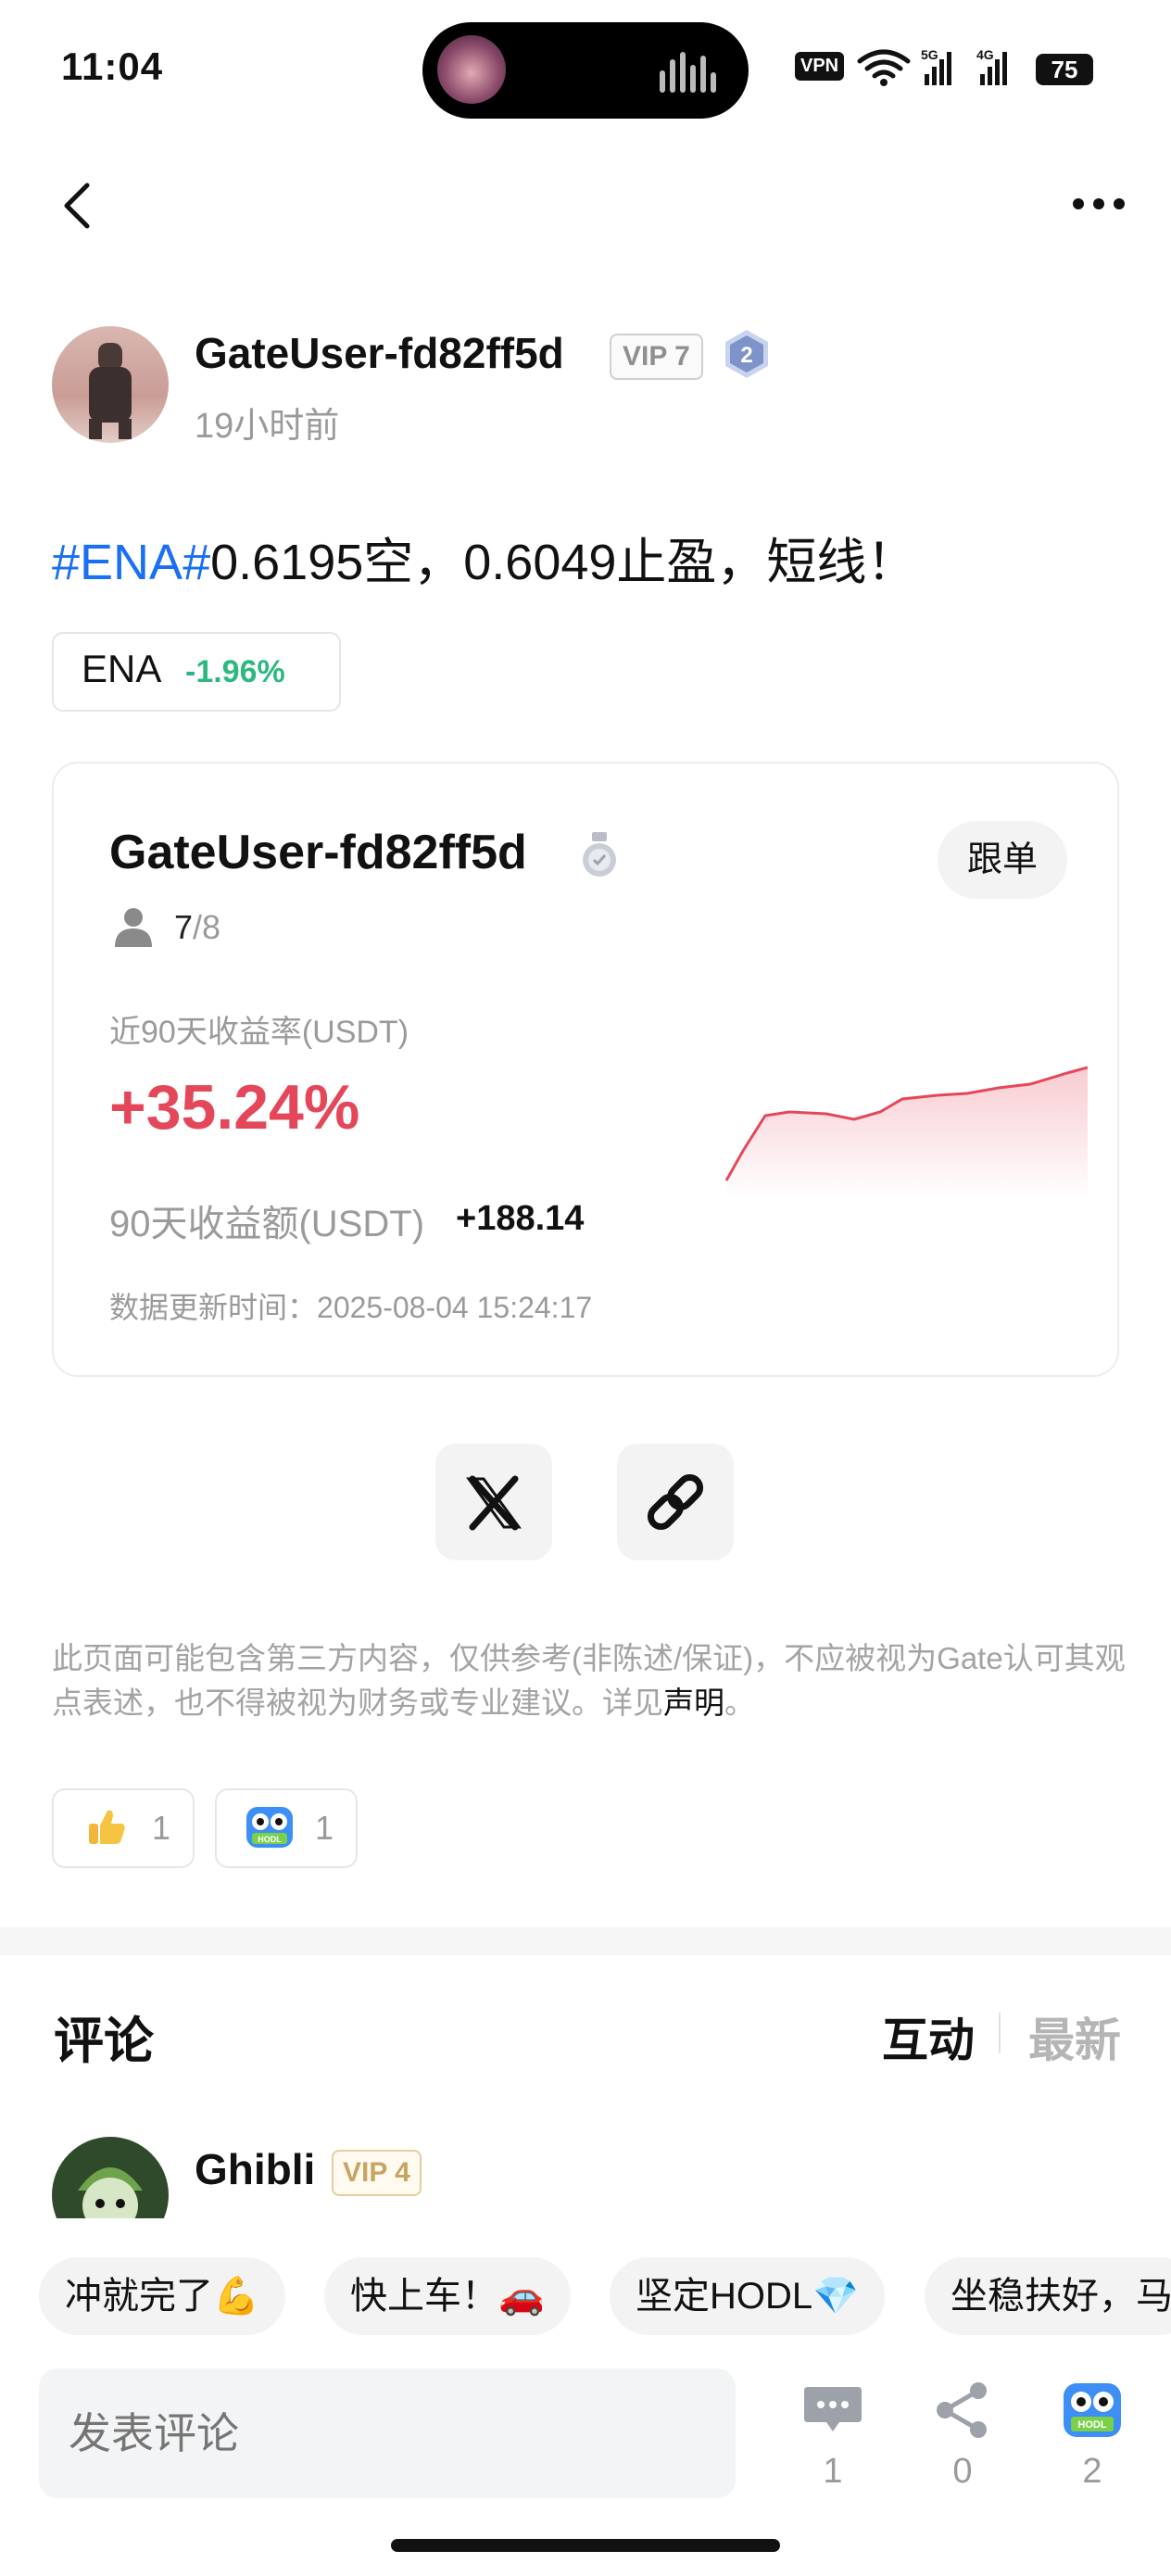  Describe the element at coordinates (585, 2277) in the screenshot. I see `quick-replies-bar: 冲就完了💪 快上车！🚗 坚定HODL💎 坐稳扶好，马` at that location.